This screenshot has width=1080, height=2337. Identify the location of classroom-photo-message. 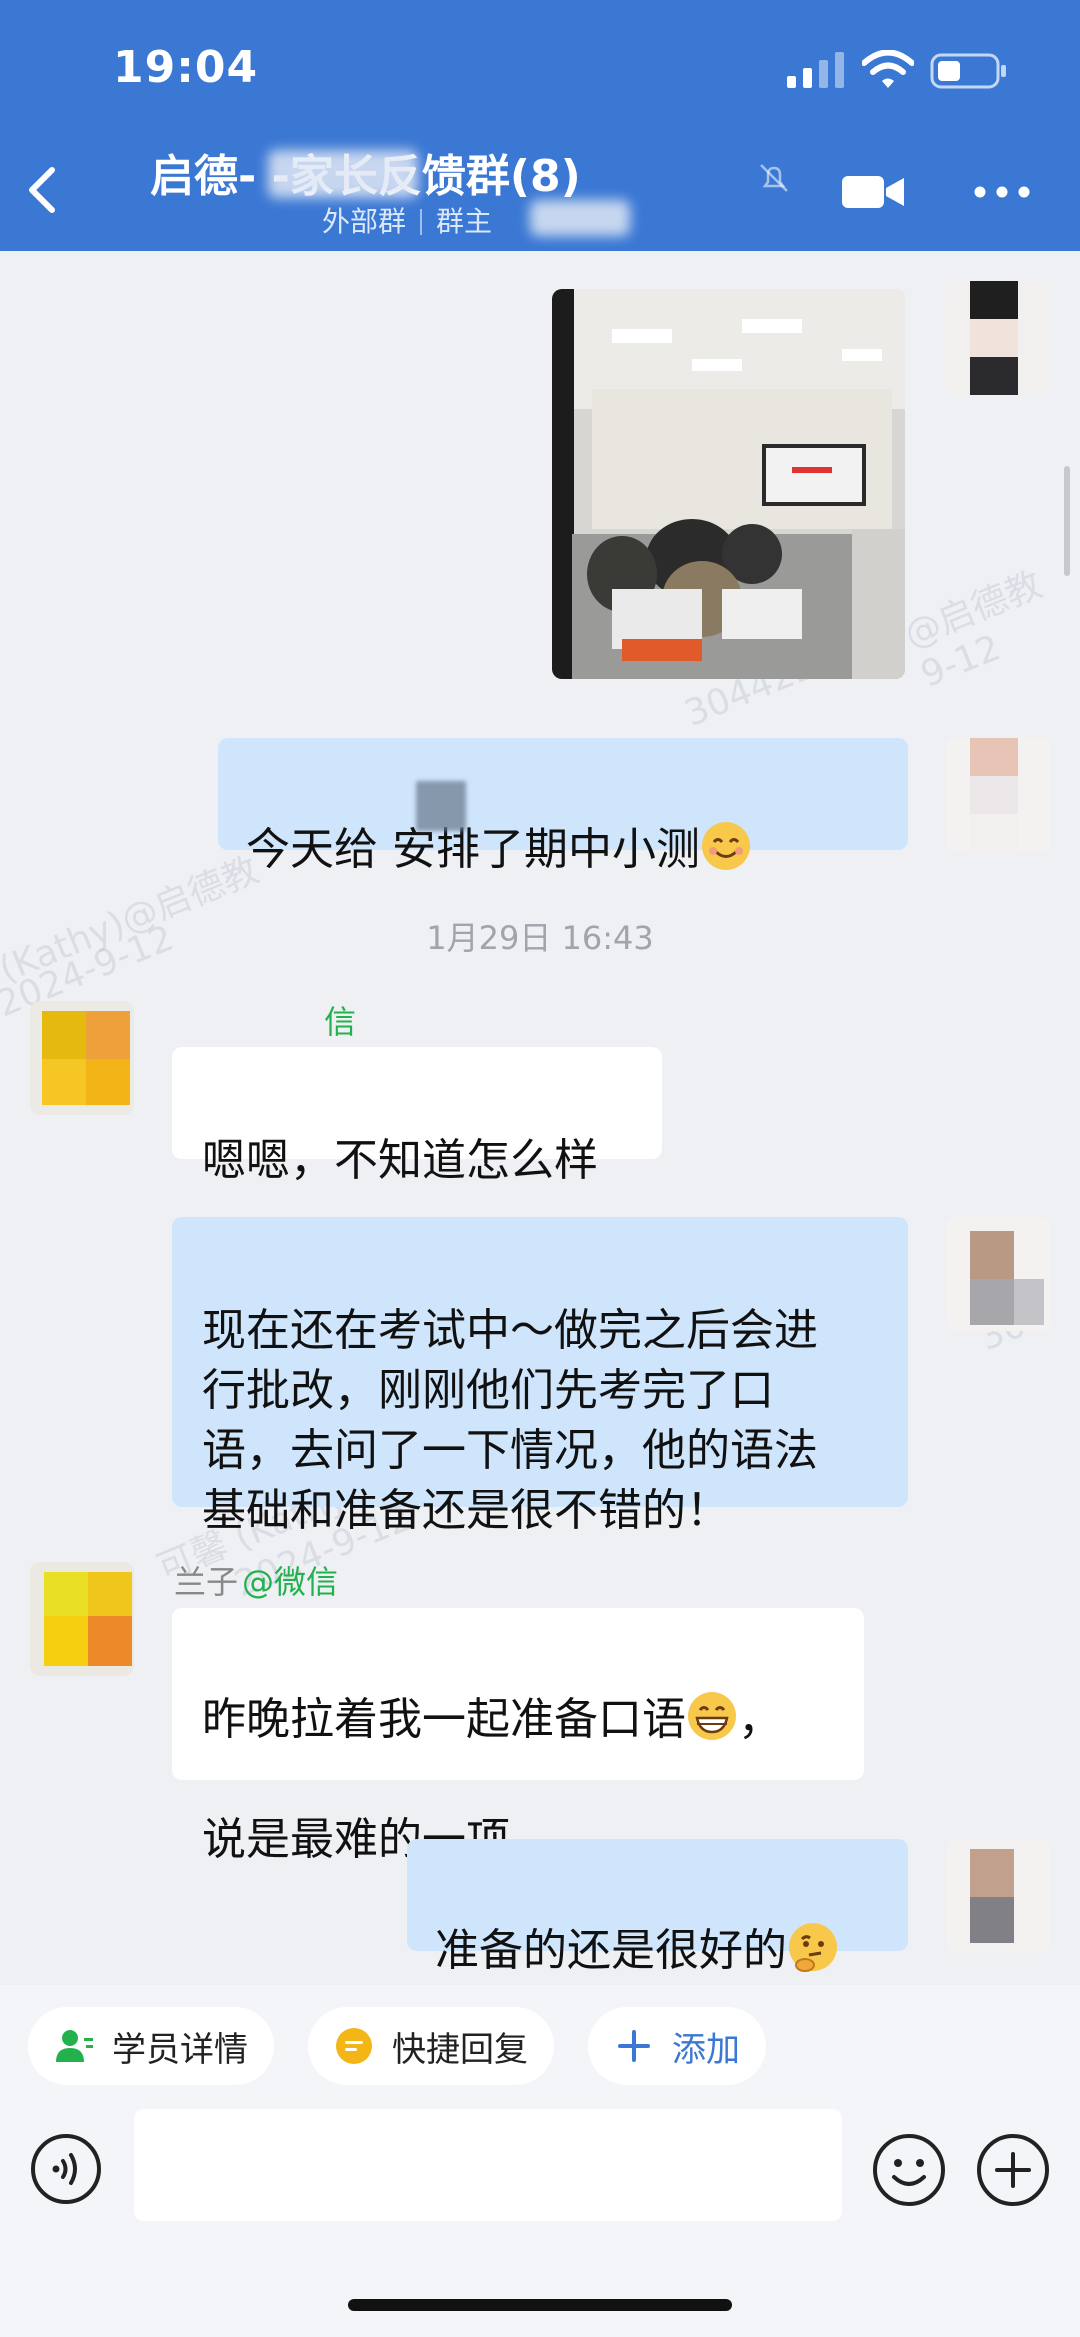
(728, 484).